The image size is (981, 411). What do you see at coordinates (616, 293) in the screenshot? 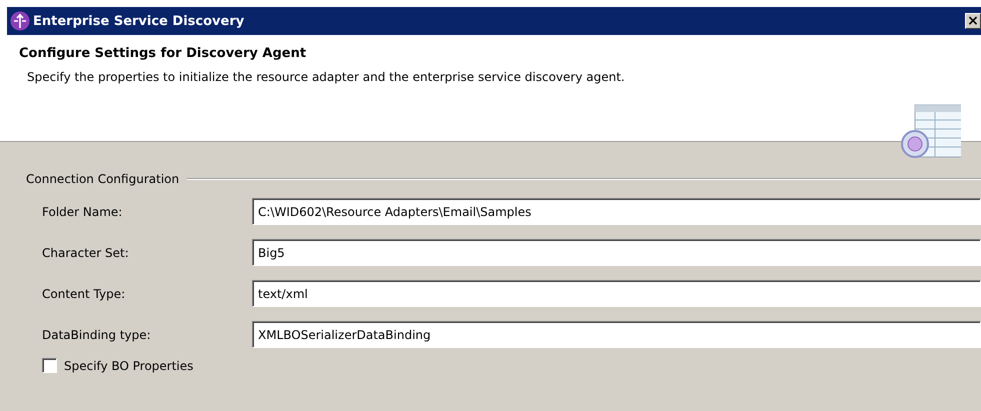
I see `input-field: text/xml` at bounding box center [616, 293].